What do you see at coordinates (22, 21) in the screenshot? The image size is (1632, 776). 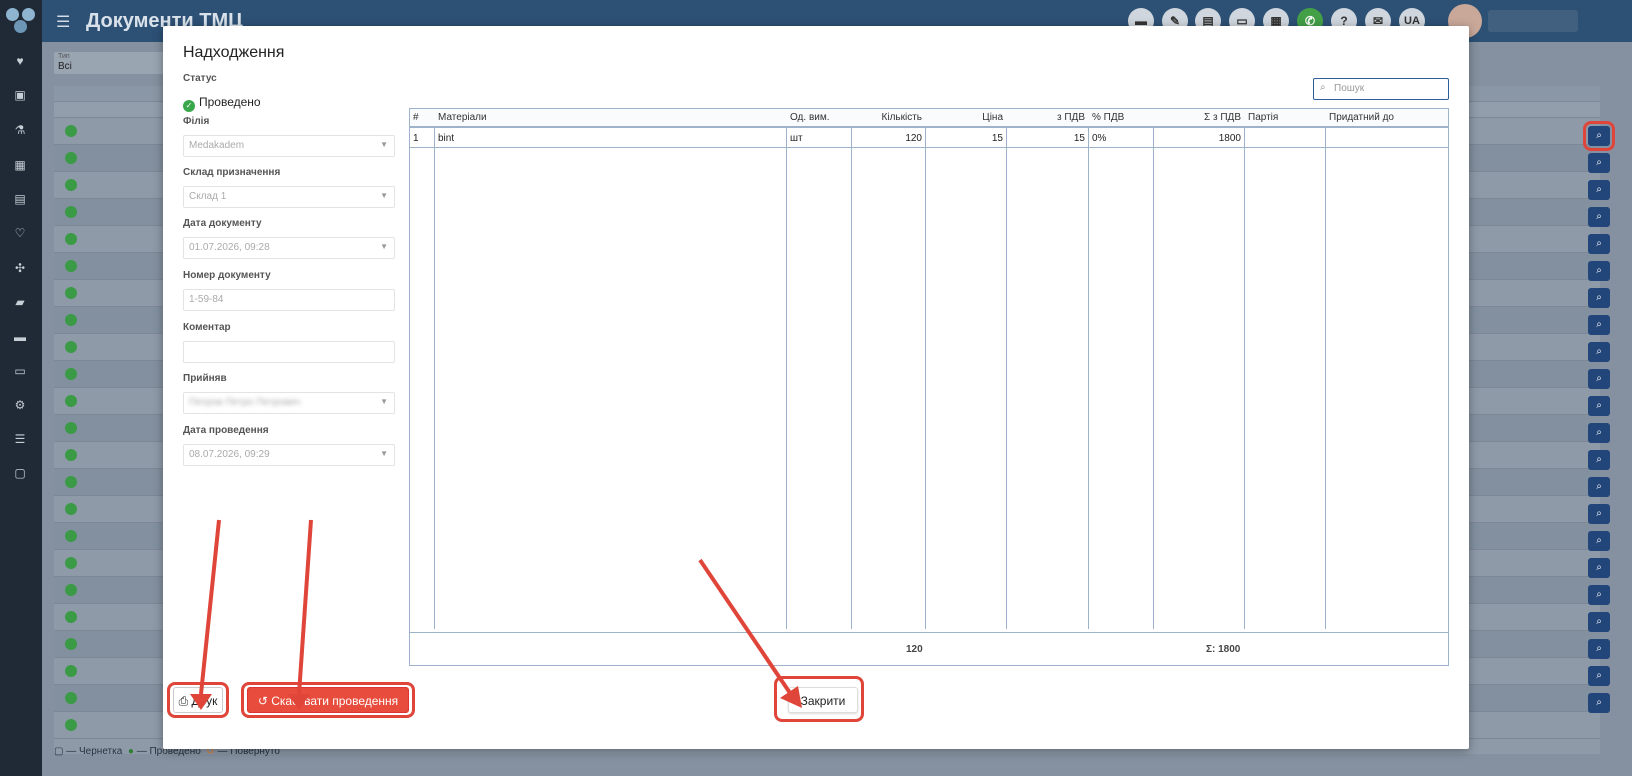 I see `app-logo` at bounding box center [22, 21].